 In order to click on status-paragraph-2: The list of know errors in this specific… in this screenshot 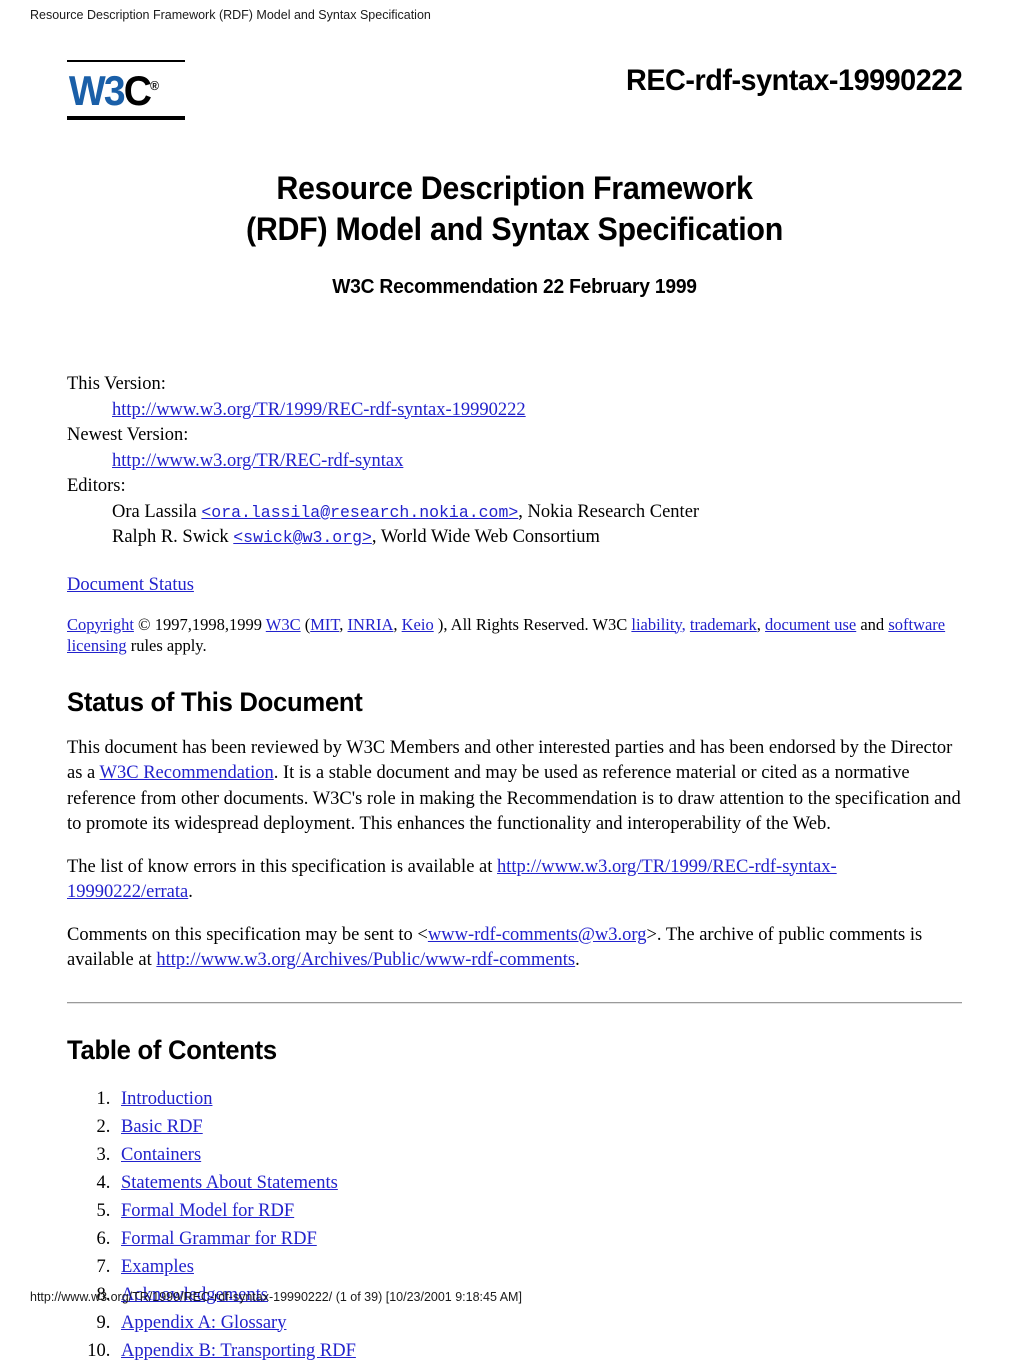, I will do `click(514, 880)`.